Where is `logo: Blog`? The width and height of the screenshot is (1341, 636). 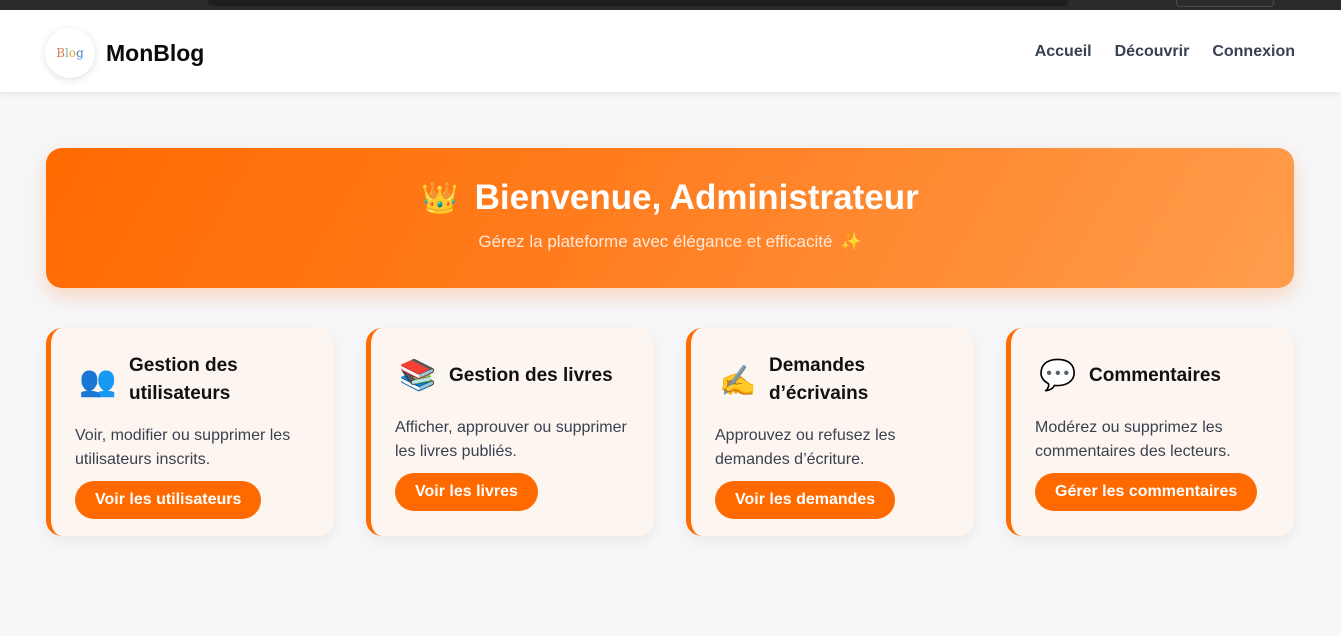
logo: Blog is located at coordinates (70, 53).